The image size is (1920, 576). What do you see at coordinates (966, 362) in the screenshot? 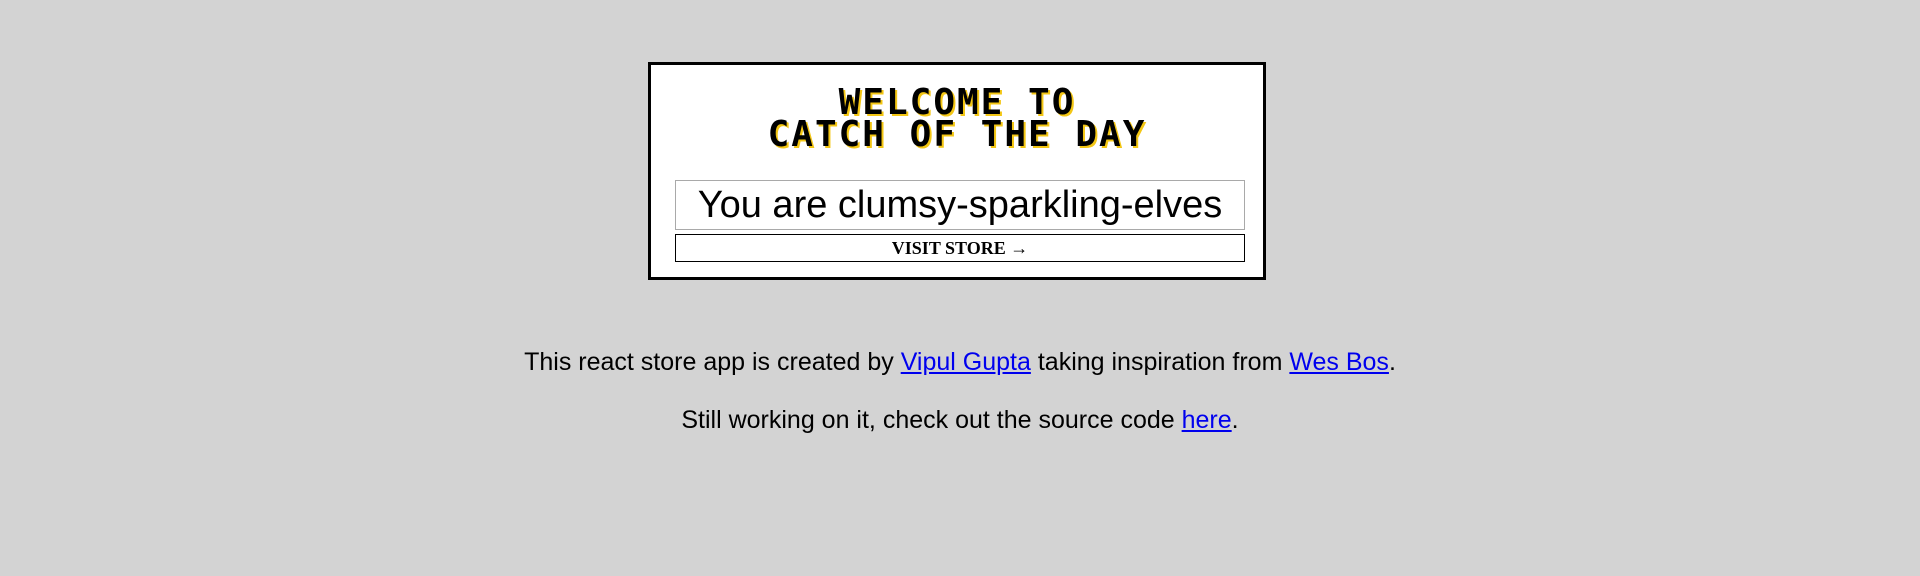
I see `author-link: Vipul Gupta` at bounding box center [966, 362].